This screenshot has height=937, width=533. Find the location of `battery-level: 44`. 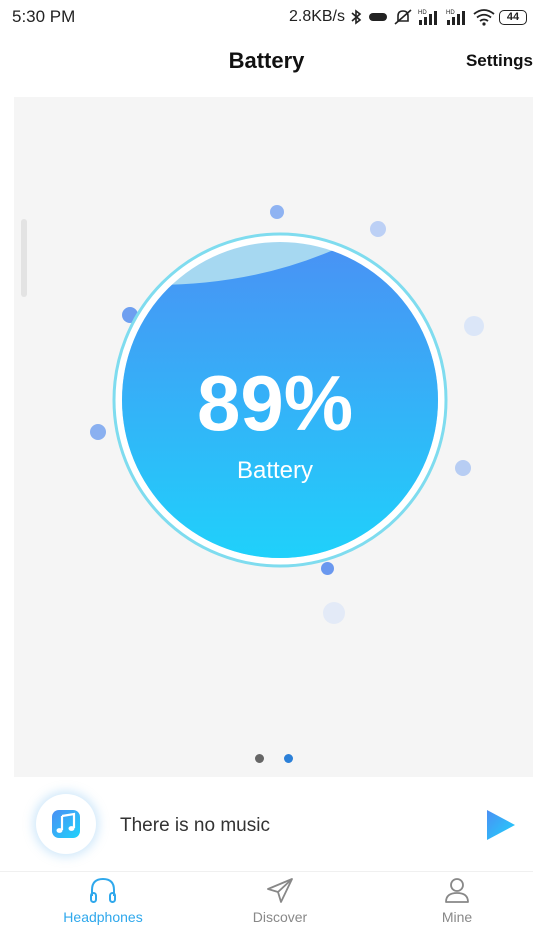

battery-level: 44 is located at coordinates (513, 16).